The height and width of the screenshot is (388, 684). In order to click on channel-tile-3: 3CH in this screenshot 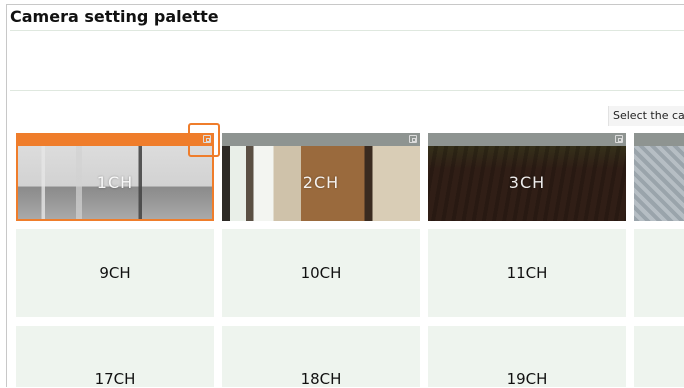, I will do `click(527, 177)`.